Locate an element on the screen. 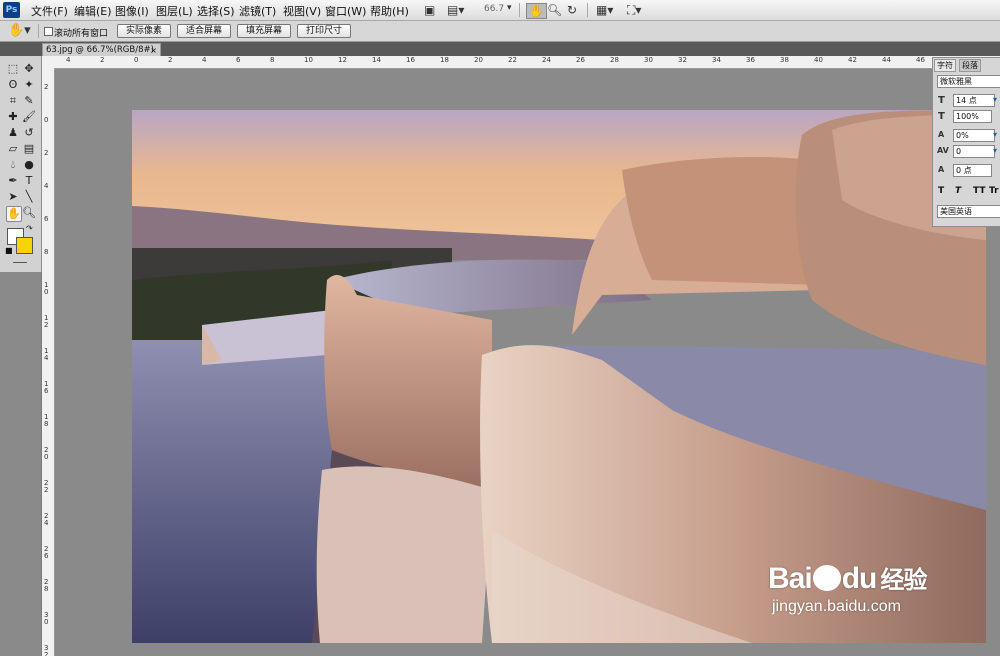 This screenshot has width=1000, height=656. ruler-tick-label: 2 2 is located at coordinates (46, 486).